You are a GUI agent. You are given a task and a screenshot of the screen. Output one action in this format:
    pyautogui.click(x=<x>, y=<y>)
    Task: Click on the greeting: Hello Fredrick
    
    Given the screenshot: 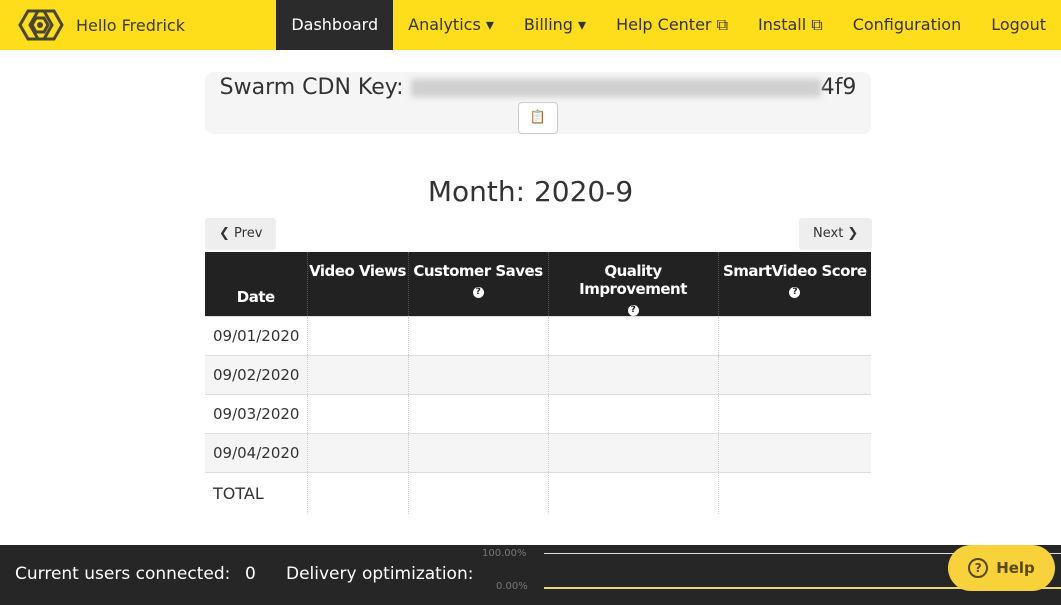 What is the action you would take?
    pyautogui.click(x=130, y=25)
    